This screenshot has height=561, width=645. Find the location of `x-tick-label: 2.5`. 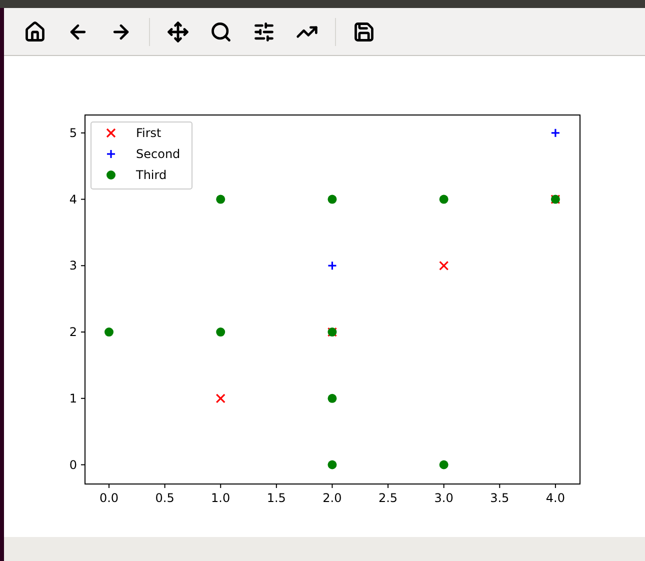

x-tick-label: 2.5 is located at coordinates (388, 498).